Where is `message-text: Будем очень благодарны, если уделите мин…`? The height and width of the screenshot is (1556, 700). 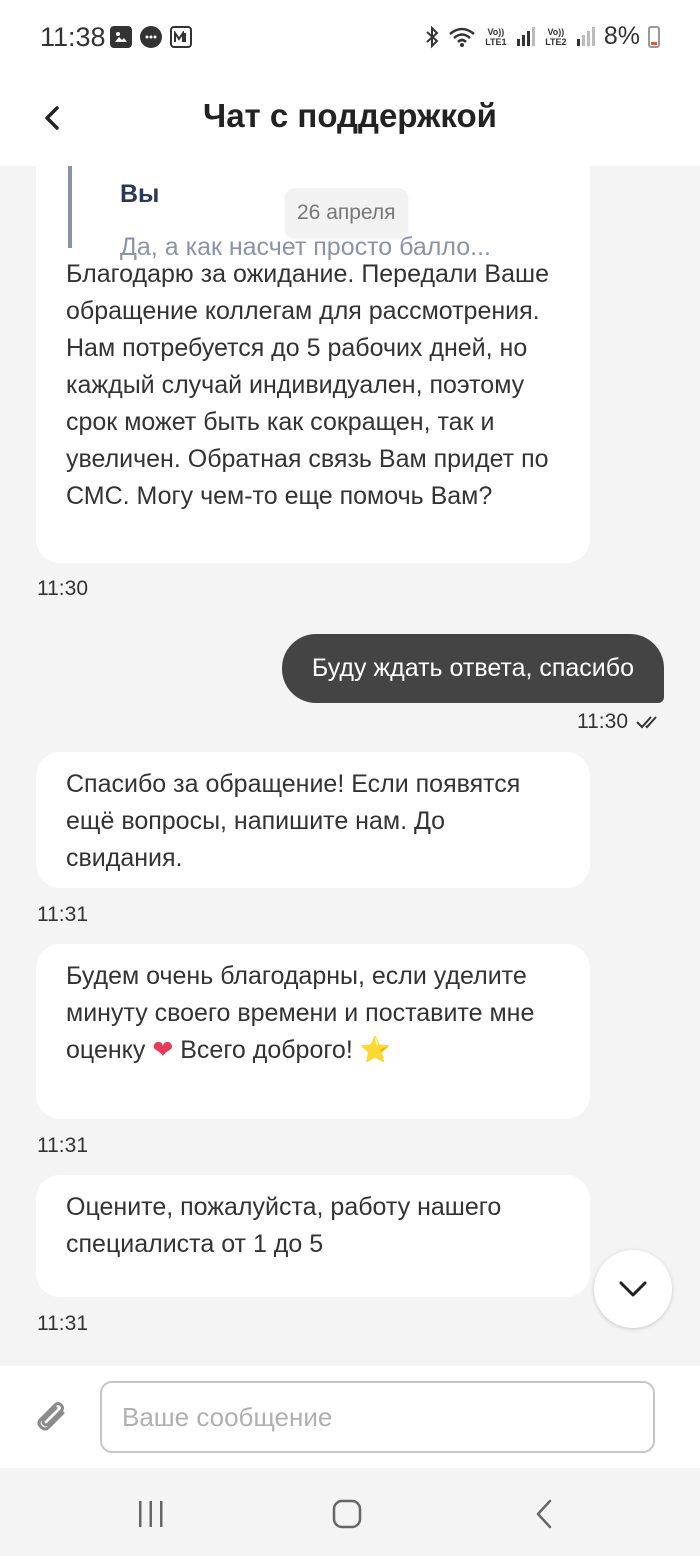
message-text: Будем очень благодарны, если уделите мин… is located at coordinates (301, 1013).